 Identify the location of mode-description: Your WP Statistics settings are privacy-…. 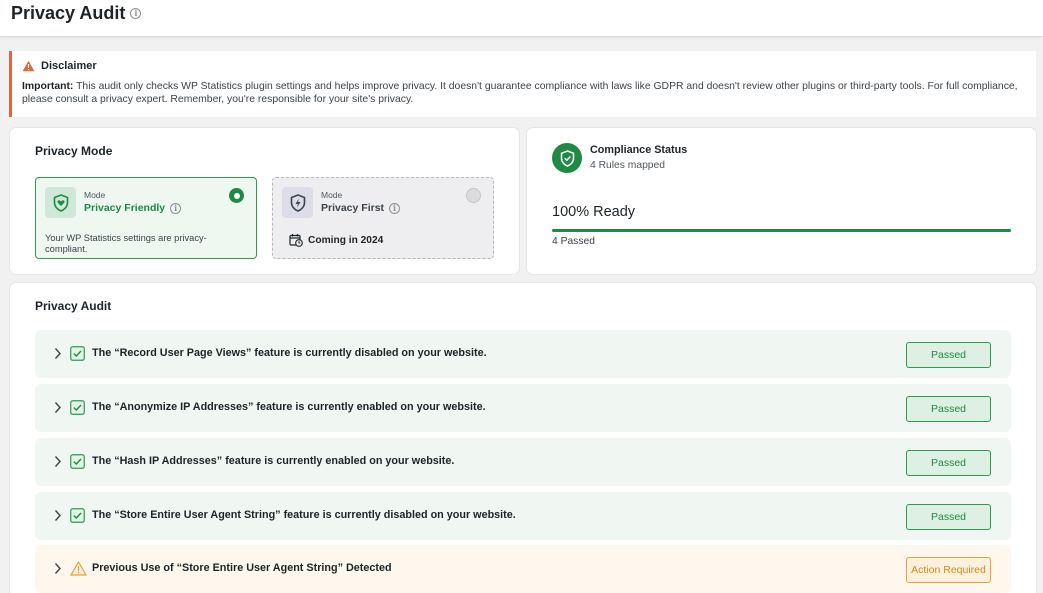
(126, 243).